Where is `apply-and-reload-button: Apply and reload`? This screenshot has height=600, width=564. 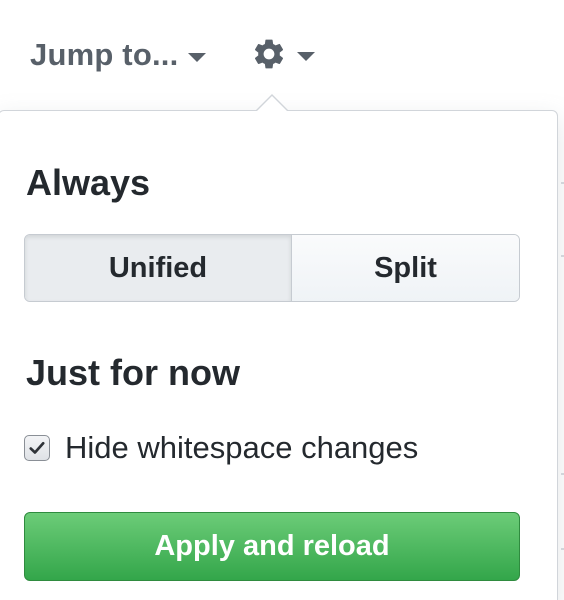
apply-and-reload-button: Apply and reload is located at coordinates (272, 546).